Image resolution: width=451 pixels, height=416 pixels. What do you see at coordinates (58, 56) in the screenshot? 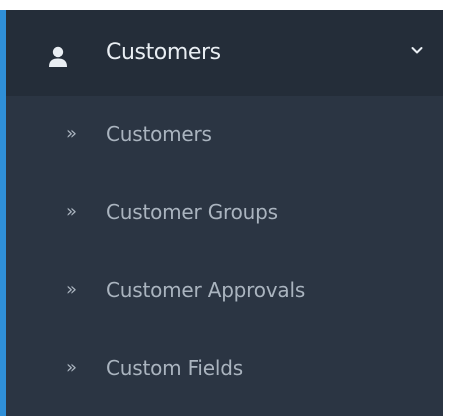
I see `user-icon` at bounding box center [58, 56].